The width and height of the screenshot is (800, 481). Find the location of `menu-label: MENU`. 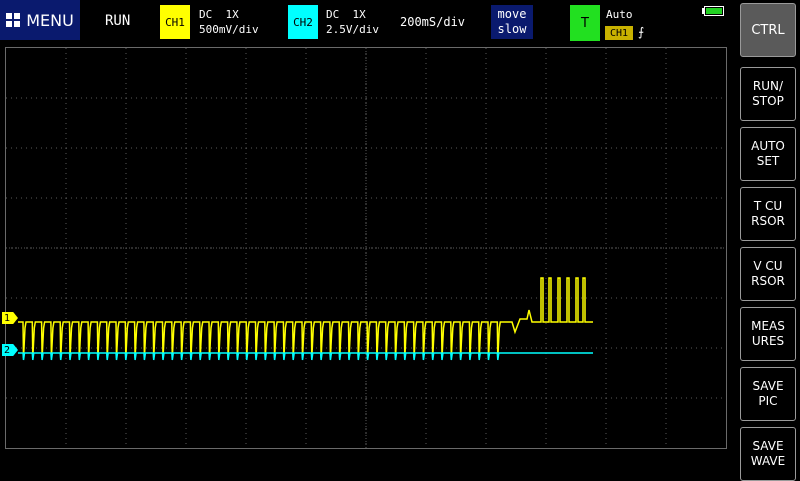

menu-label: MENU is located at coordinates (50, 20).